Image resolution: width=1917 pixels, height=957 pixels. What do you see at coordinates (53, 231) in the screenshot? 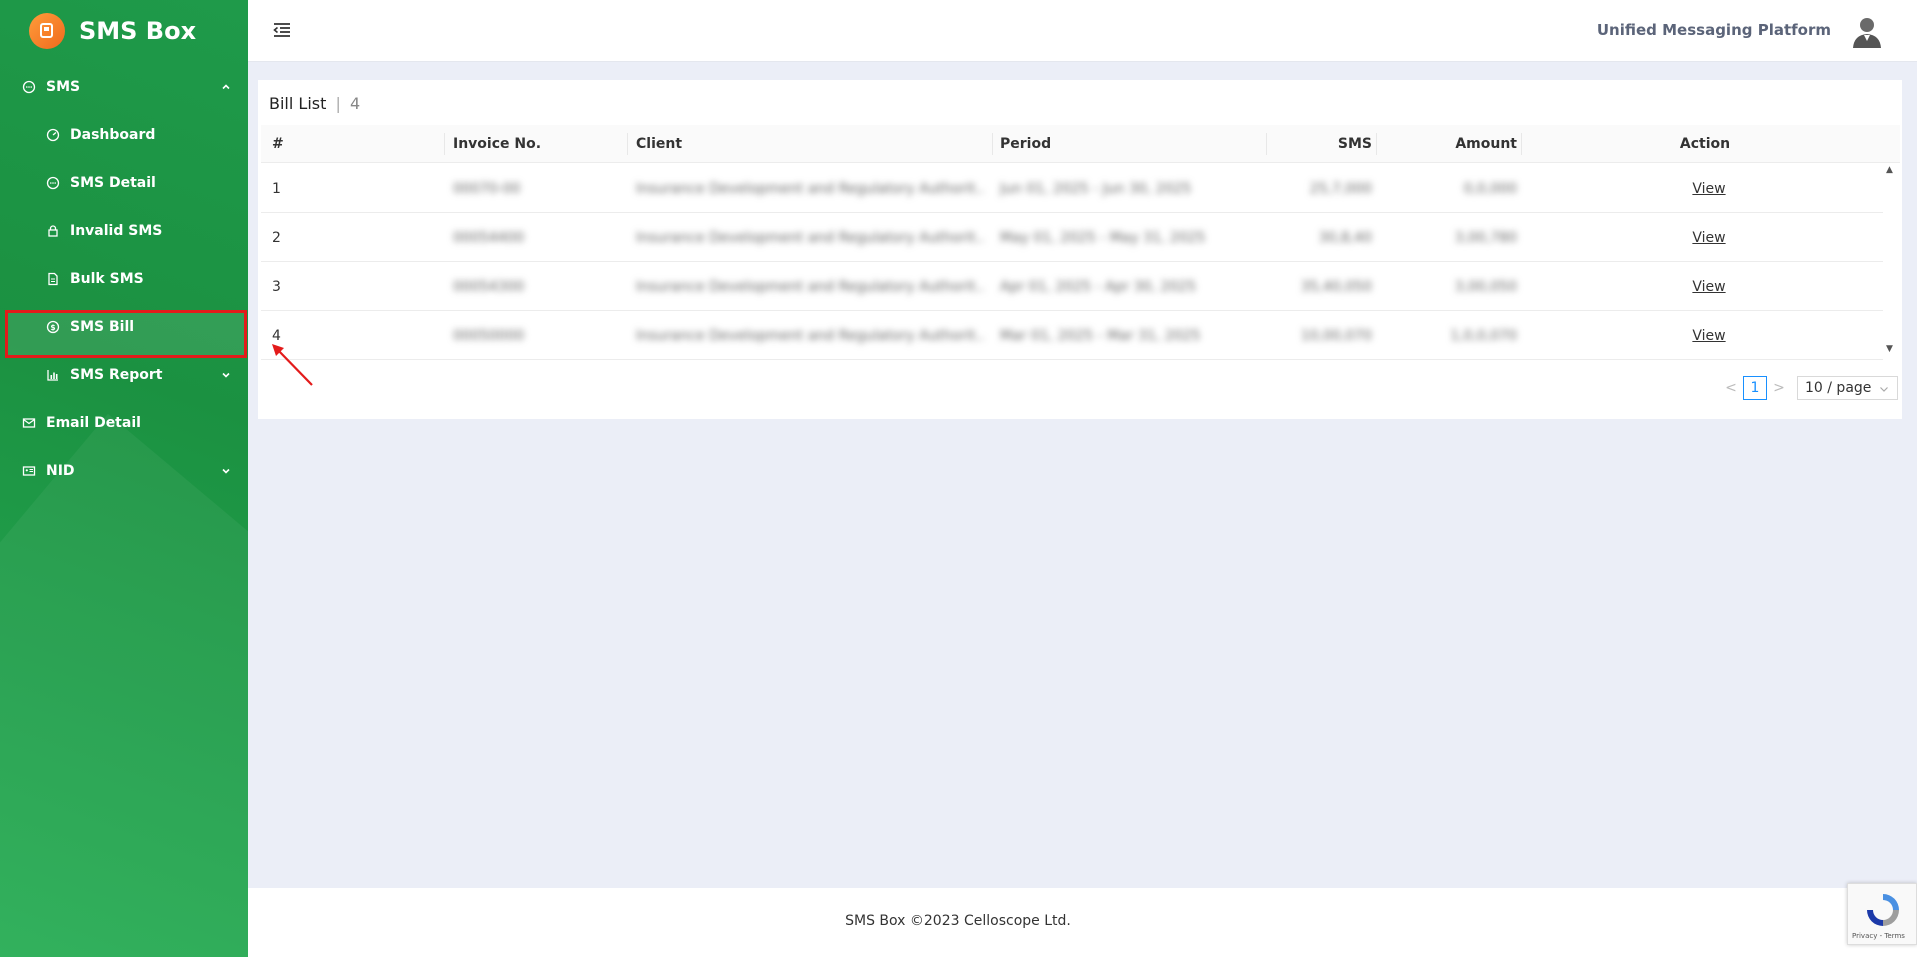
I see `lock-icon` at bounding box center [53, 231].